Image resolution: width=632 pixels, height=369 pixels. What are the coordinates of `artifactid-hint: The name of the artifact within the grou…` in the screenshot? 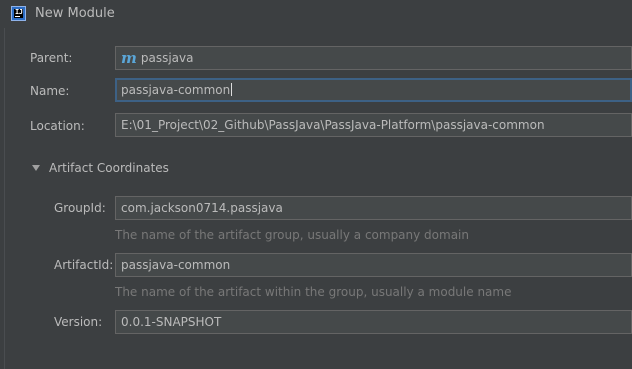 It's located at (313, 292).